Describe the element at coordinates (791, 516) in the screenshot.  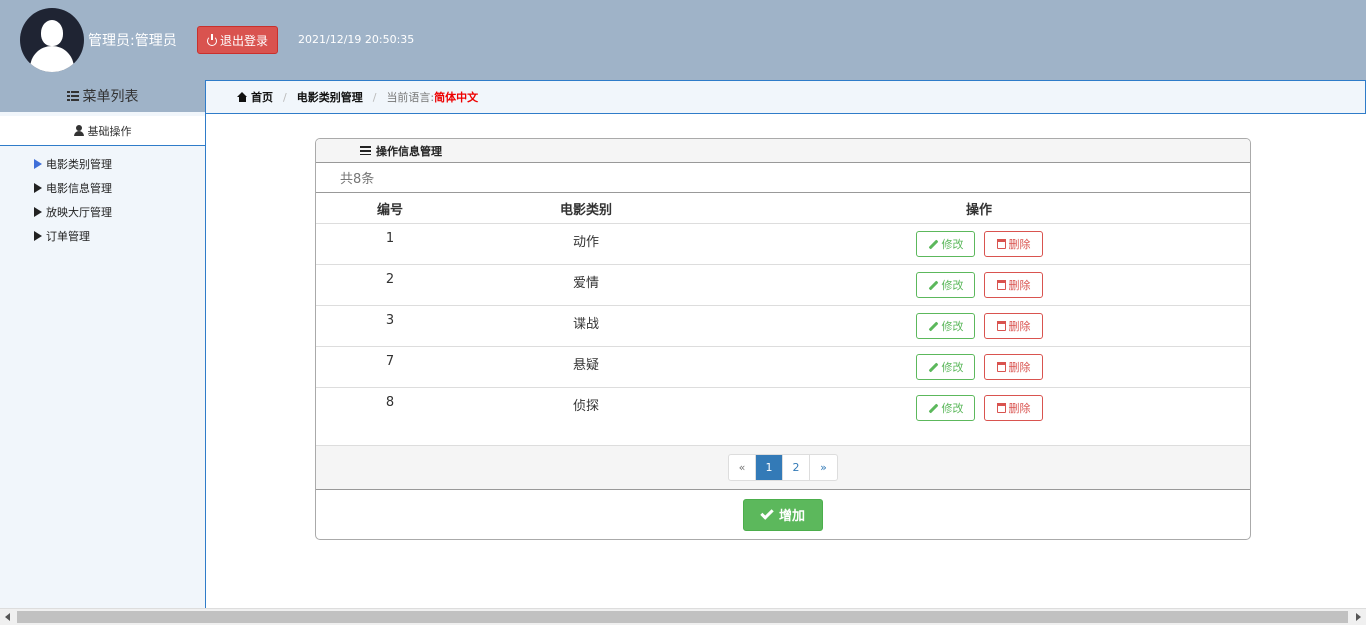
I see `add-label: 增加` at that location.